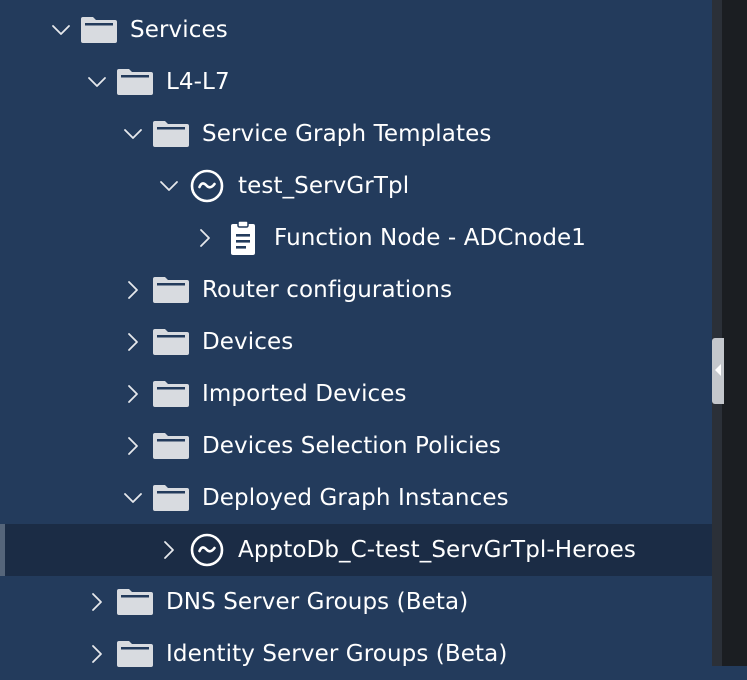 This screenshot has width=747, height=680. What do you see at coordinates (324, 186) in the screenshot?
I see `tree-row-label: test_ServGrTpl` at bounding box center [324, 186].